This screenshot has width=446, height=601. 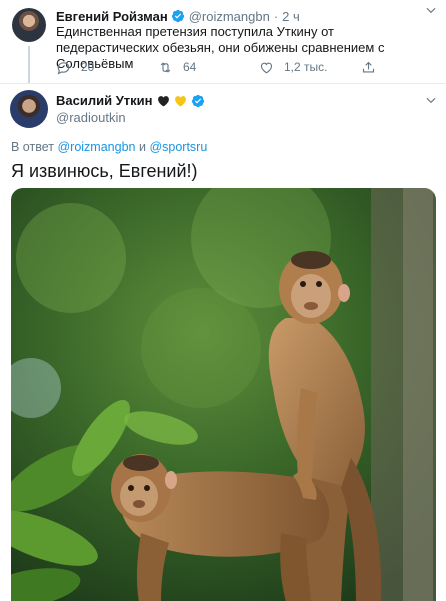 I want to click on yellow-heart-icon, so click(x=180, y=100).